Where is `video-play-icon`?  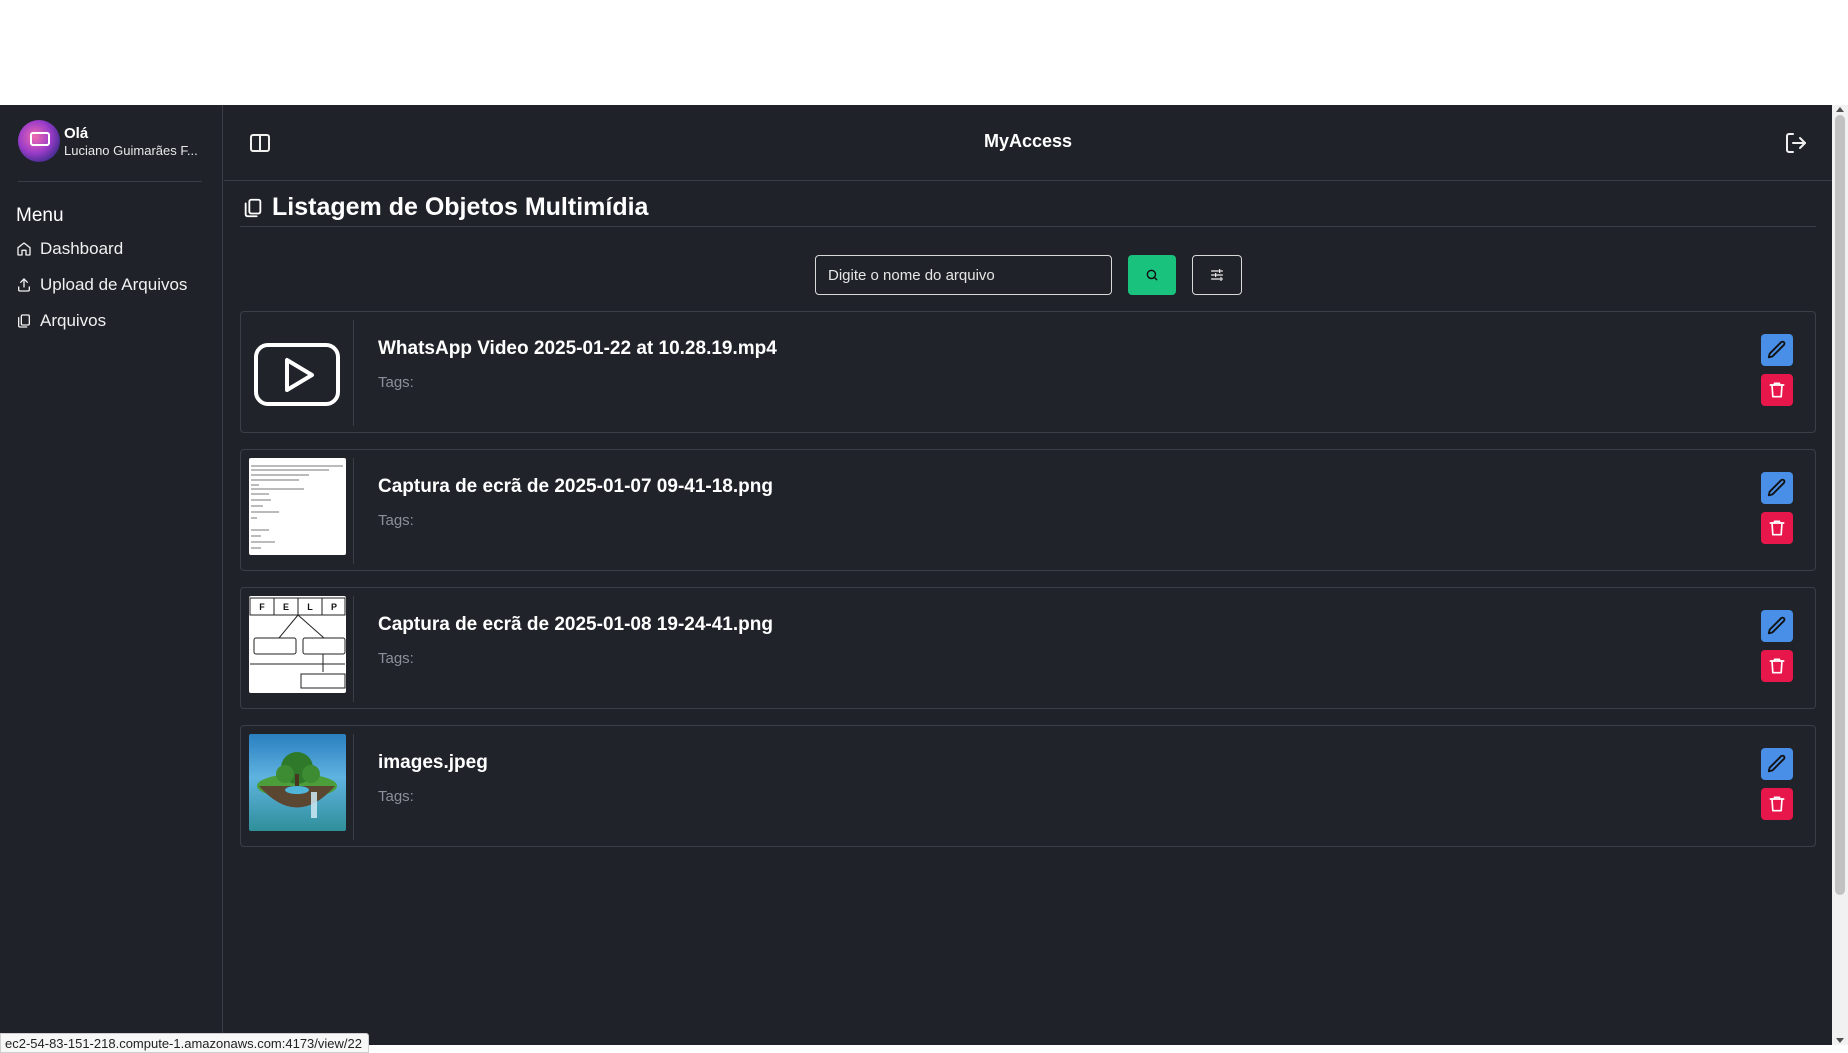 video-play-icon is located at coordinates (297, 374).